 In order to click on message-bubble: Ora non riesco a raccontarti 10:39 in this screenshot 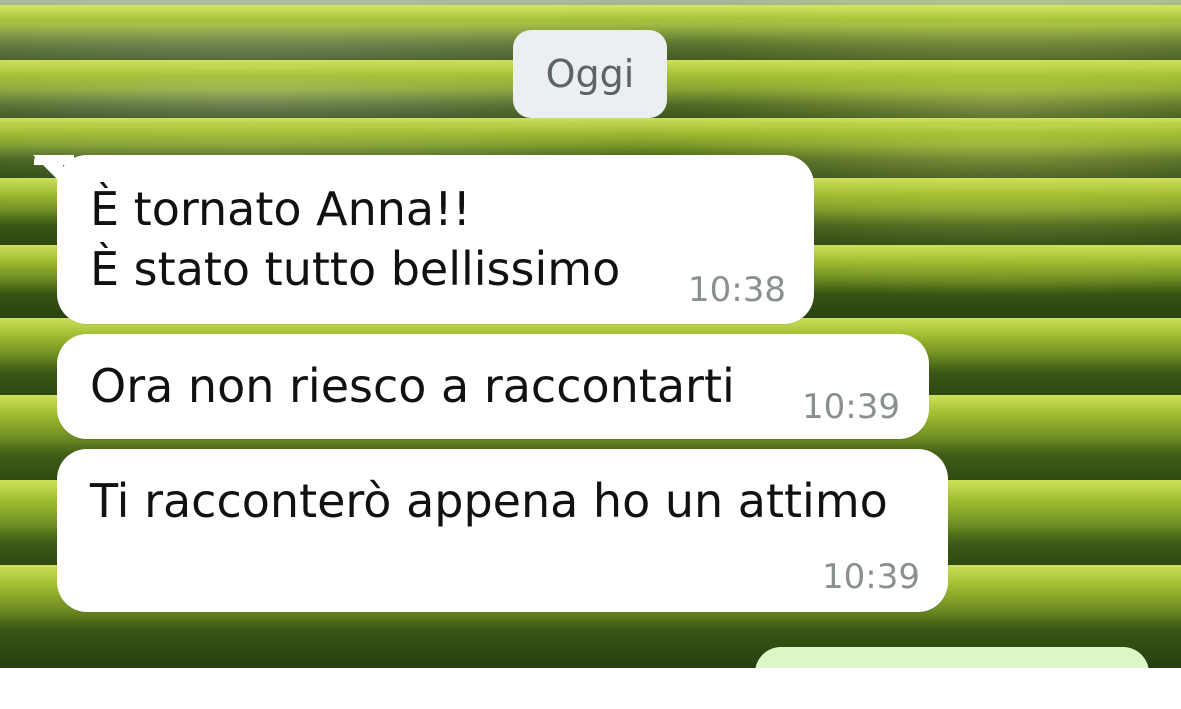, I will do `click(493, 386)`.